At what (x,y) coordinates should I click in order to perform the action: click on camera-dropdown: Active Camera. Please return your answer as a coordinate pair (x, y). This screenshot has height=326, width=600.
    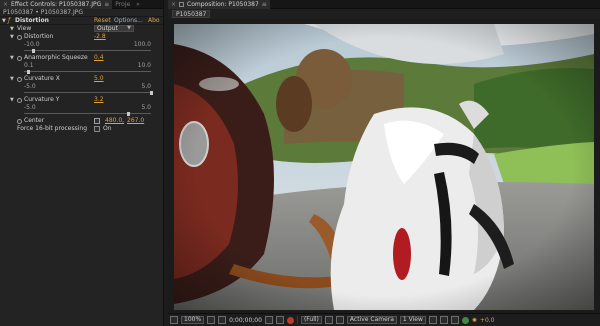
    Looking at the image, I should click on (371, 320).